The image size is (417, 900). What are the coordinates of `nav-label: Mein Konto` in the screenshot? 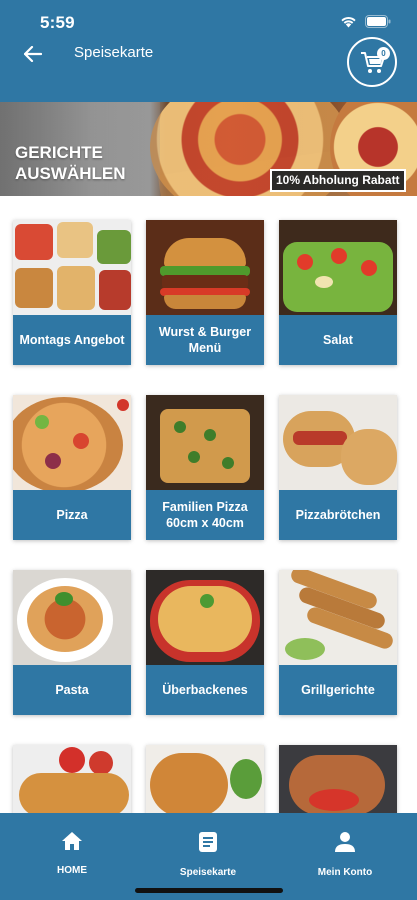 It's located at (345, 872).